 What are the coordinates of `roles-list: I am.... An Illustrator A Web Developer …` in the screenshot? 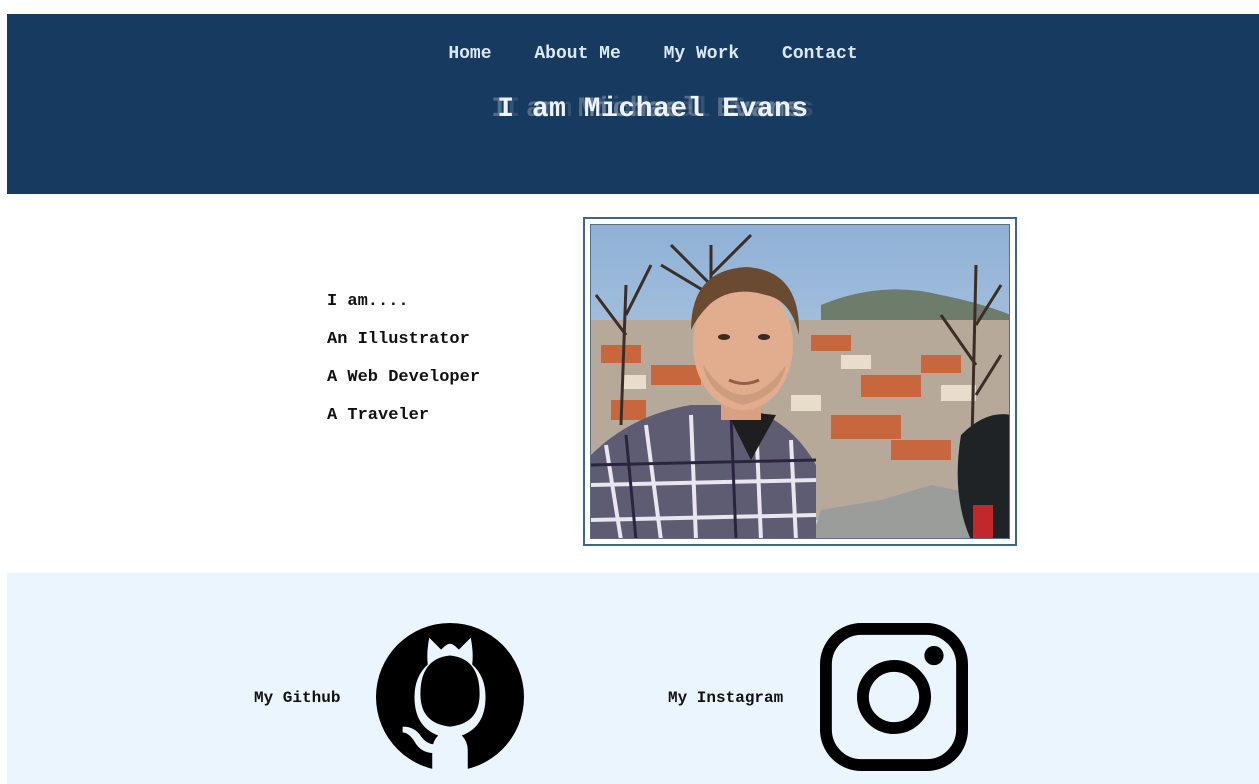 It's located at (403, 366).